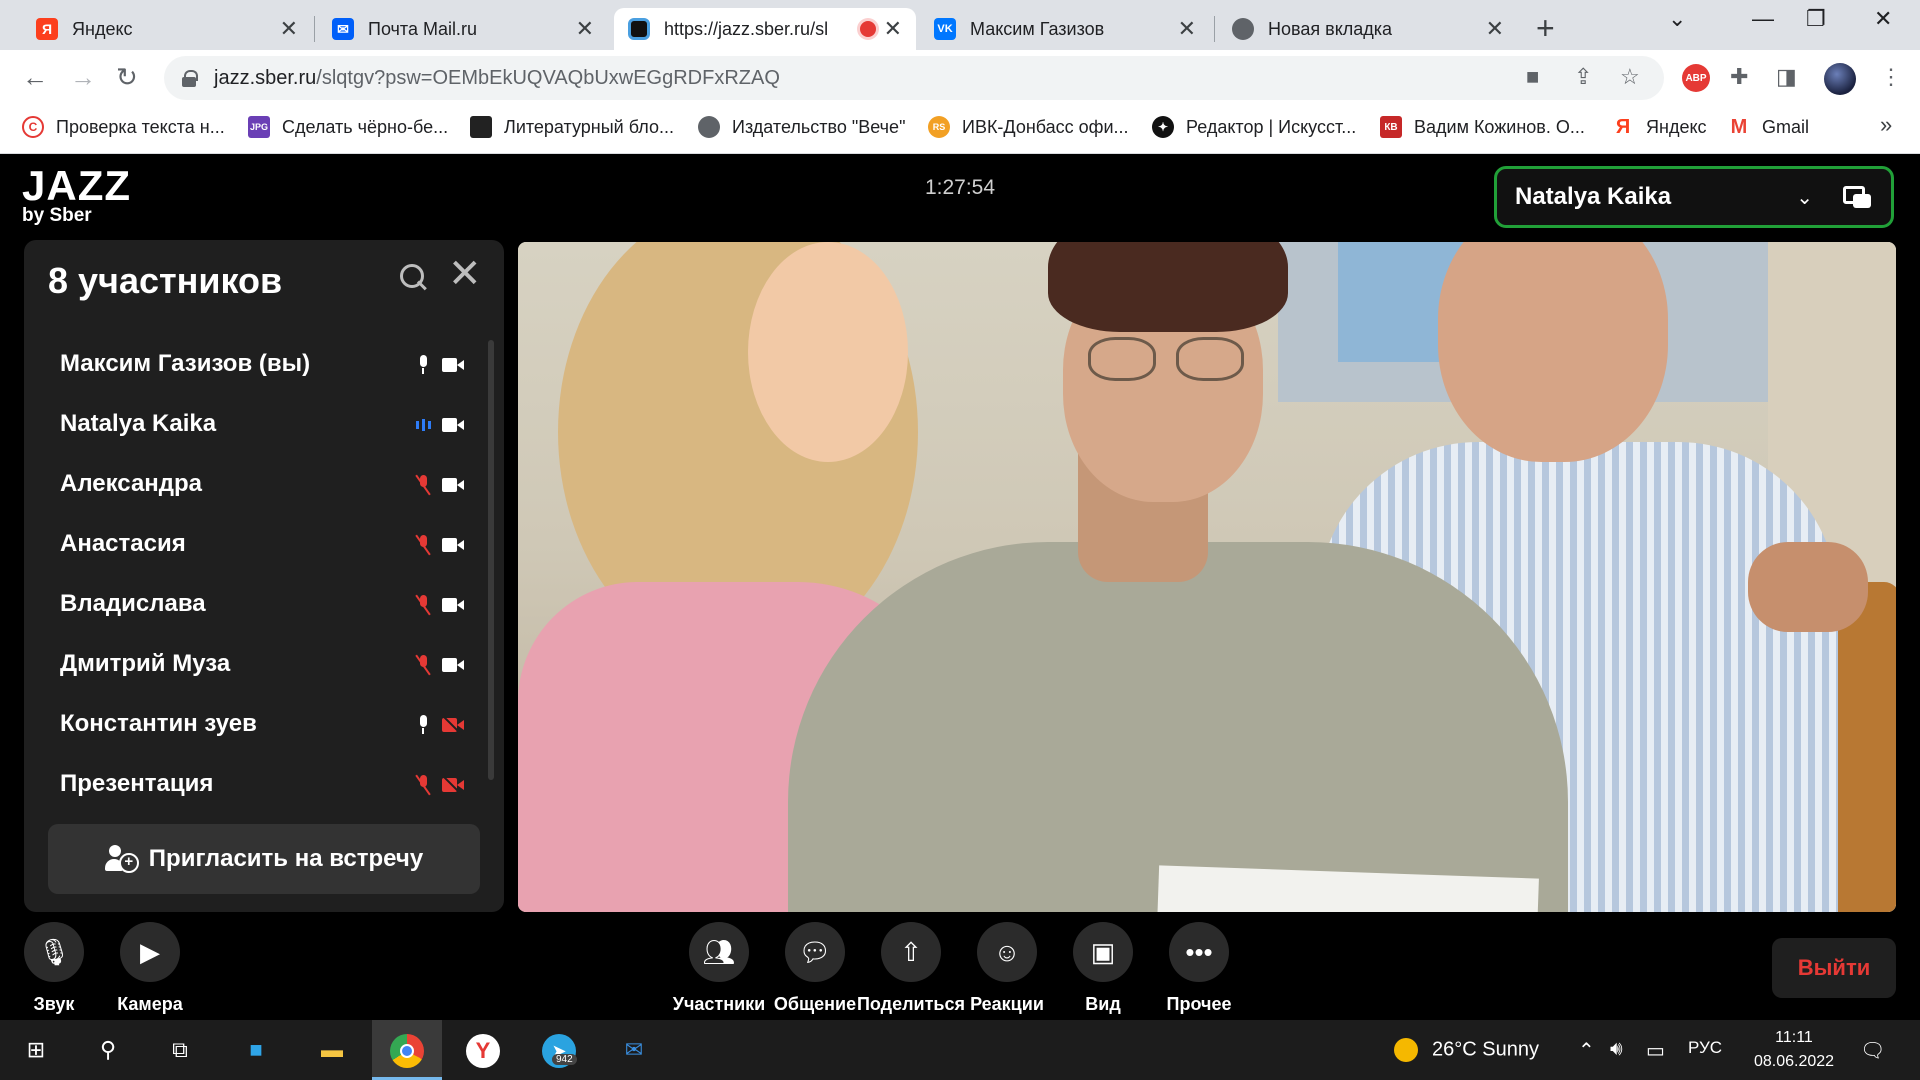 The height and width of the screenshot is (1080, 1920). I want to click on switch-layout-icon, so click(1858, 197).